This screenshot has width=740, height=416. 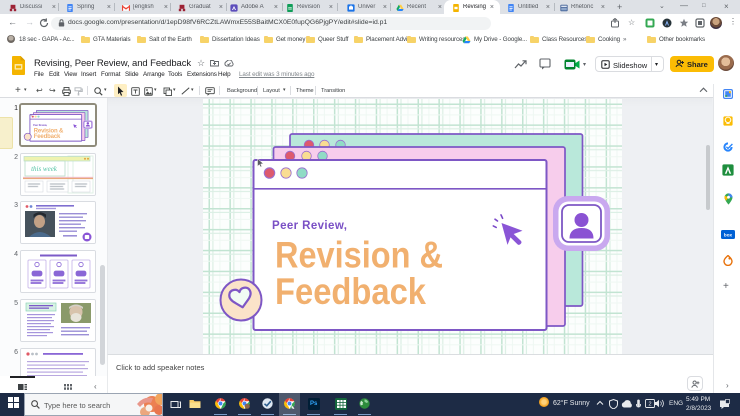 What do you see at coordinates (309, 226) in the screenshot?
I see `svg-text: Peer Review,` at bounding box center [309, 226].